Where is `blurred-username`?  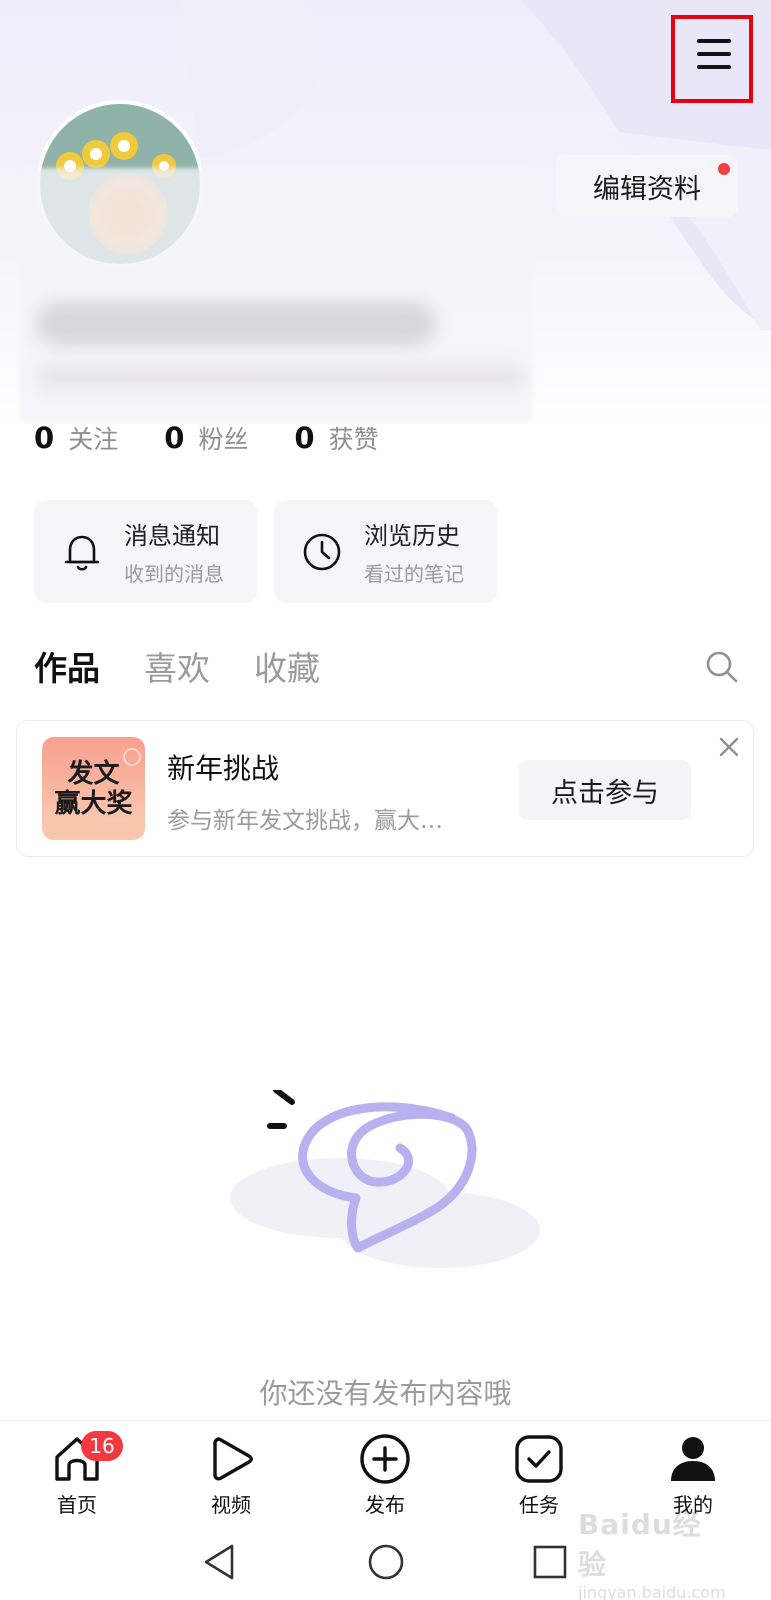 blurred-username is located at coordinates (236, 324).